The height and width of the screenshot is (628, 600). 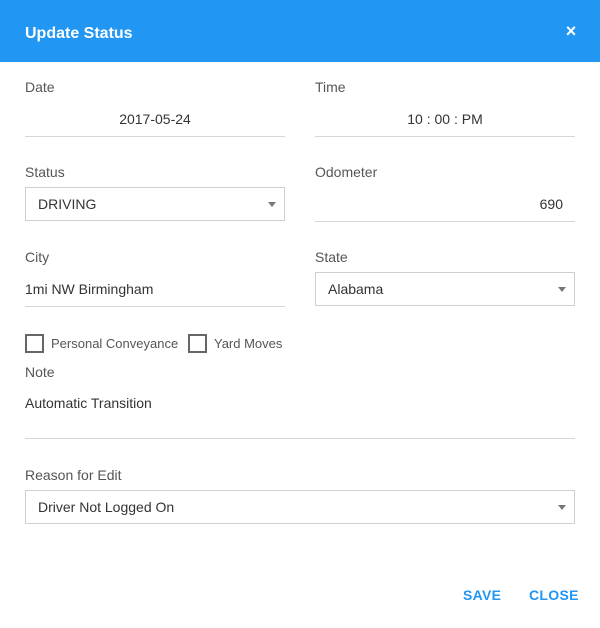 What do you see at coordinates (73, 475) in the screenshot?
I see `reason-label: Reason for Edit` at bounding box center [73, 475].